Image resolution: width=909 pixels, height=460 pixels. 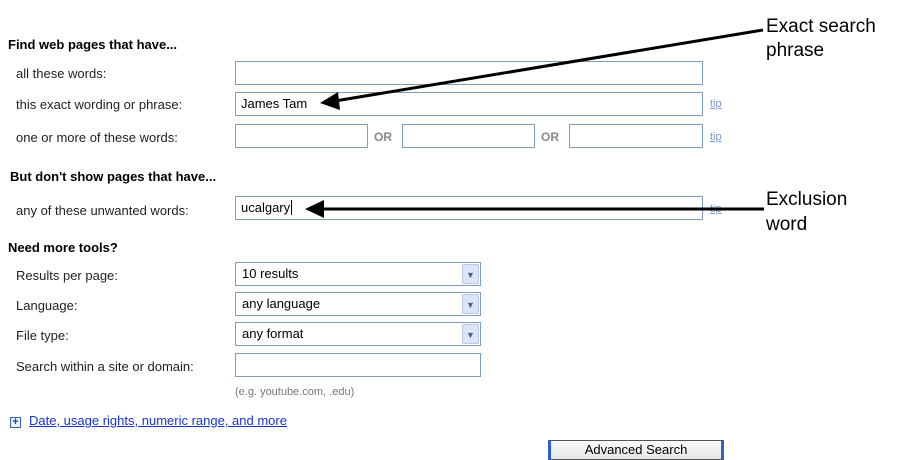 I want to click on exact-phrase-arrow-line, so click(x=549, y=65).